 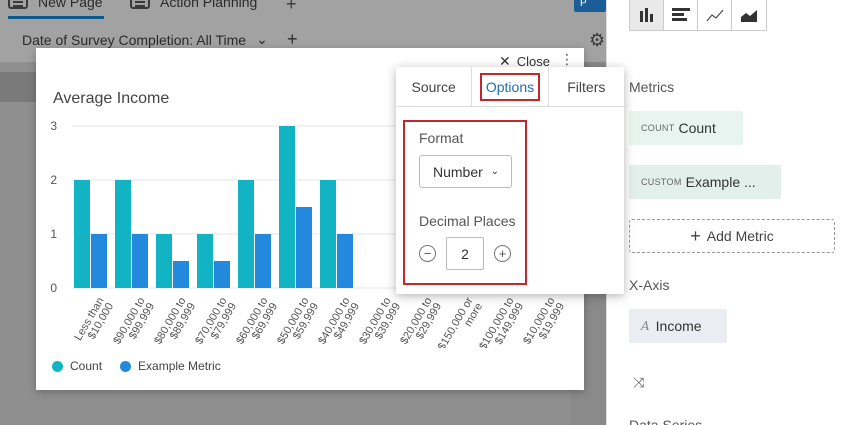 What do you see at coordinates (427, 253) in the screenshot?
I see `decrement-button: −` at bounding box center [427, 253].